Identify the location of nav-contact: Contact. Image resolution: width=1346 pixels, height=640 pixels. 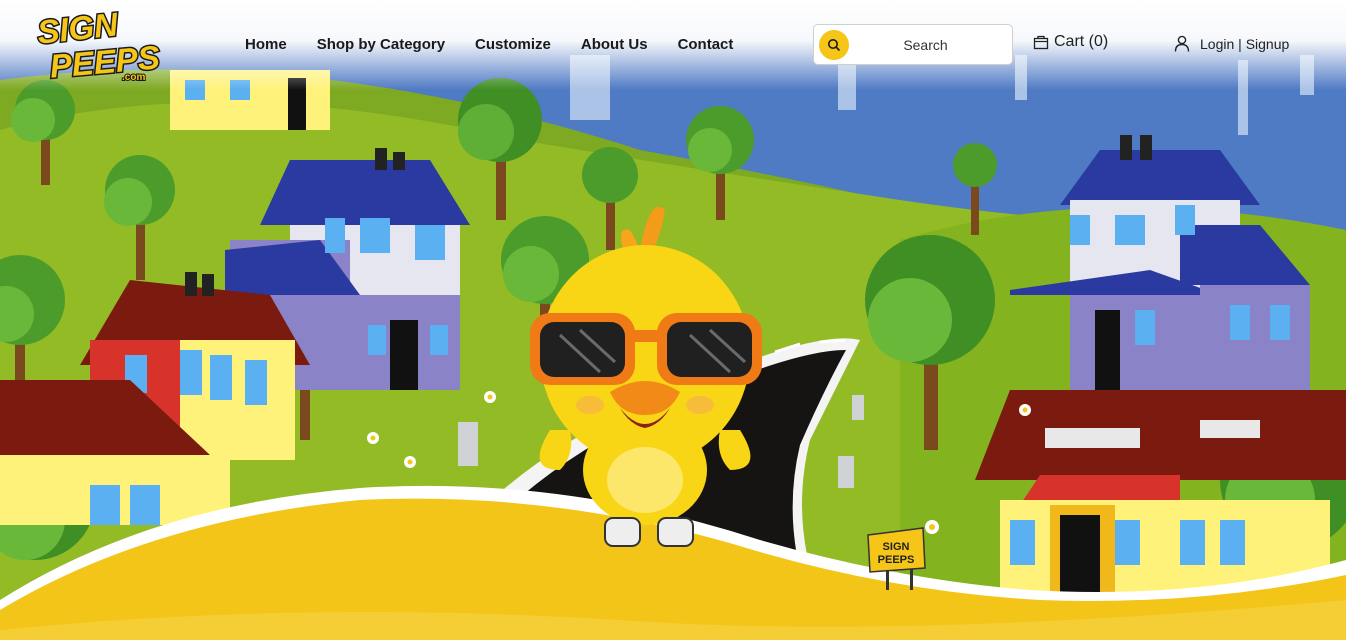
(706, 45).